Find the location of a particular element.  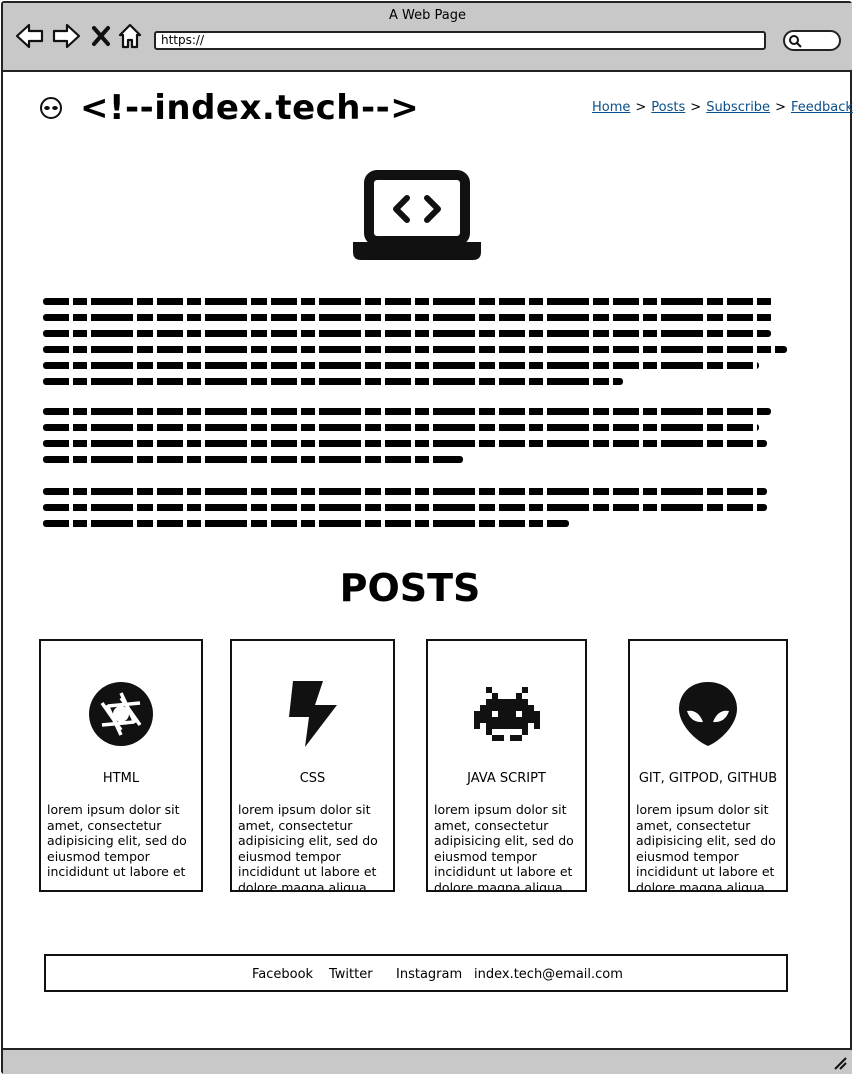

search-field is located at coordinates (812, 40).